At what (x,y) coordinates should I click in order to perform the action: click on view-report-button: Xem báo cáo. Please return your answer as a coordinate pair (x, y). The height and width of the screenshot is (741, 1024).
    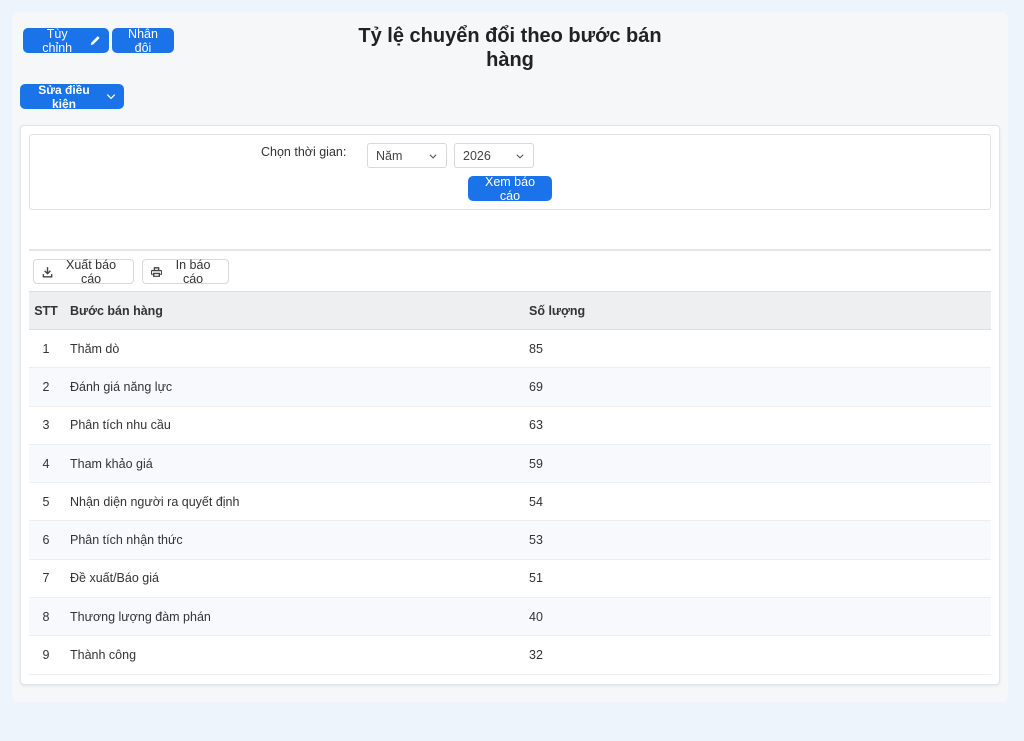
    Looking at the image, I should click on (510, 188).